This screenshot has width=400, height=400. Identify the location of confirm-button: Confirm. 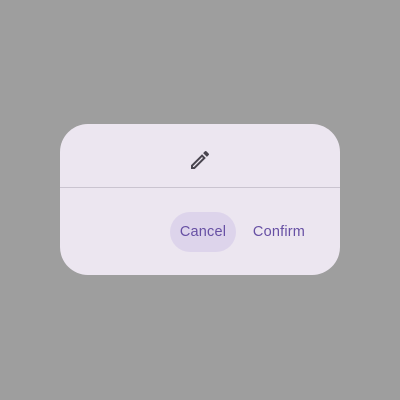
(279, 232).